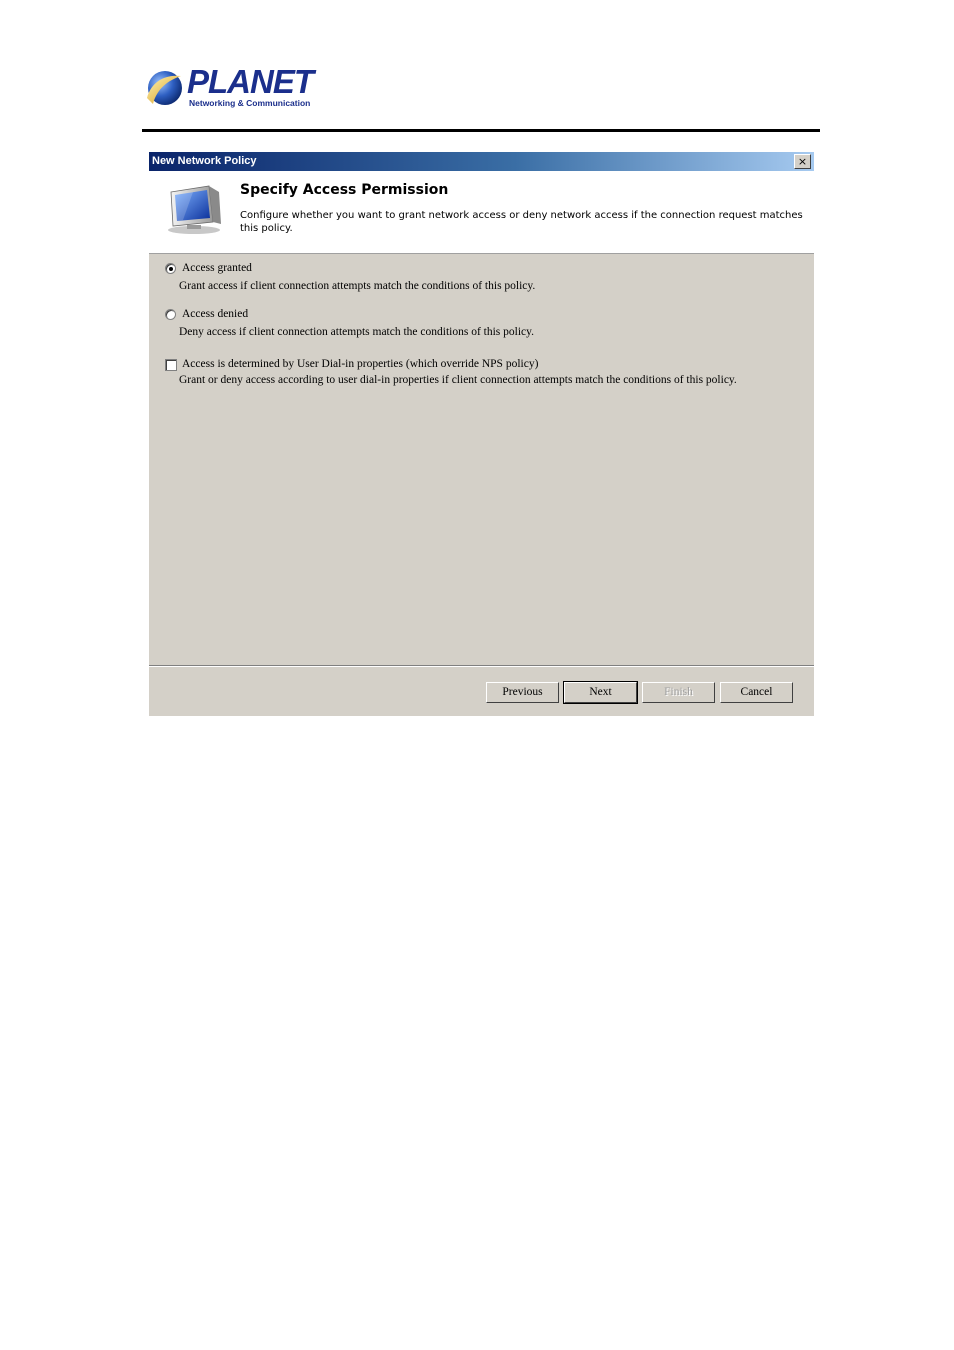 Image resolution: width=954 pixels, height=1350 pixels. I want to click on planet-logo: PLANET Networking & Communication, so click(228, 86).